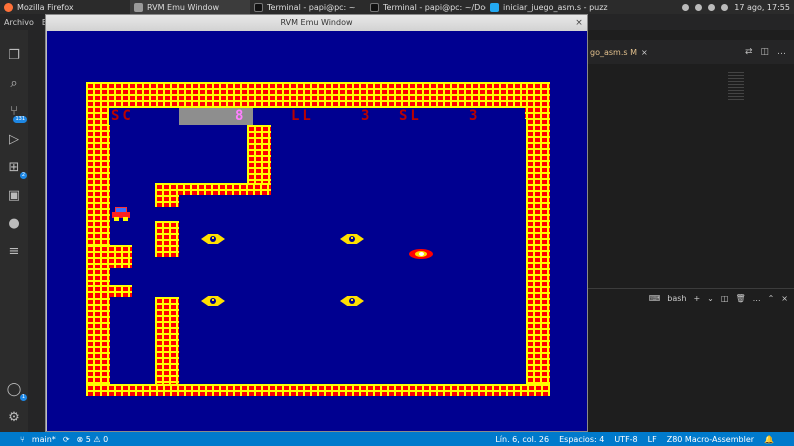 Image resolution: width=794 pixels, height=446 pixels. I want to click on search-icon: ⌕, so click(14, 84).